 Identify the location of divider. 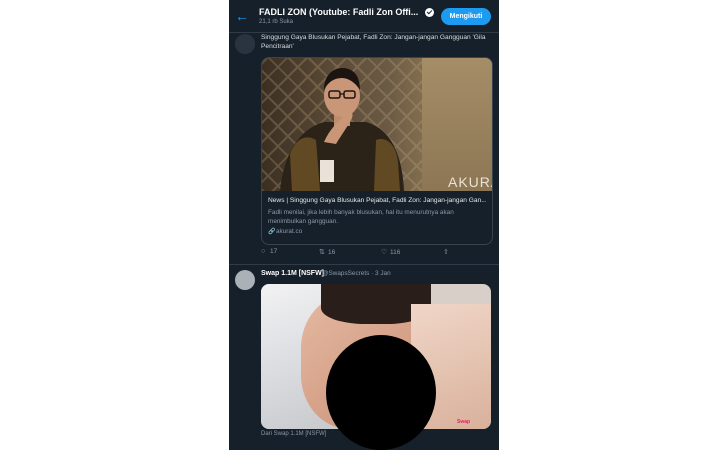
(364, 264).